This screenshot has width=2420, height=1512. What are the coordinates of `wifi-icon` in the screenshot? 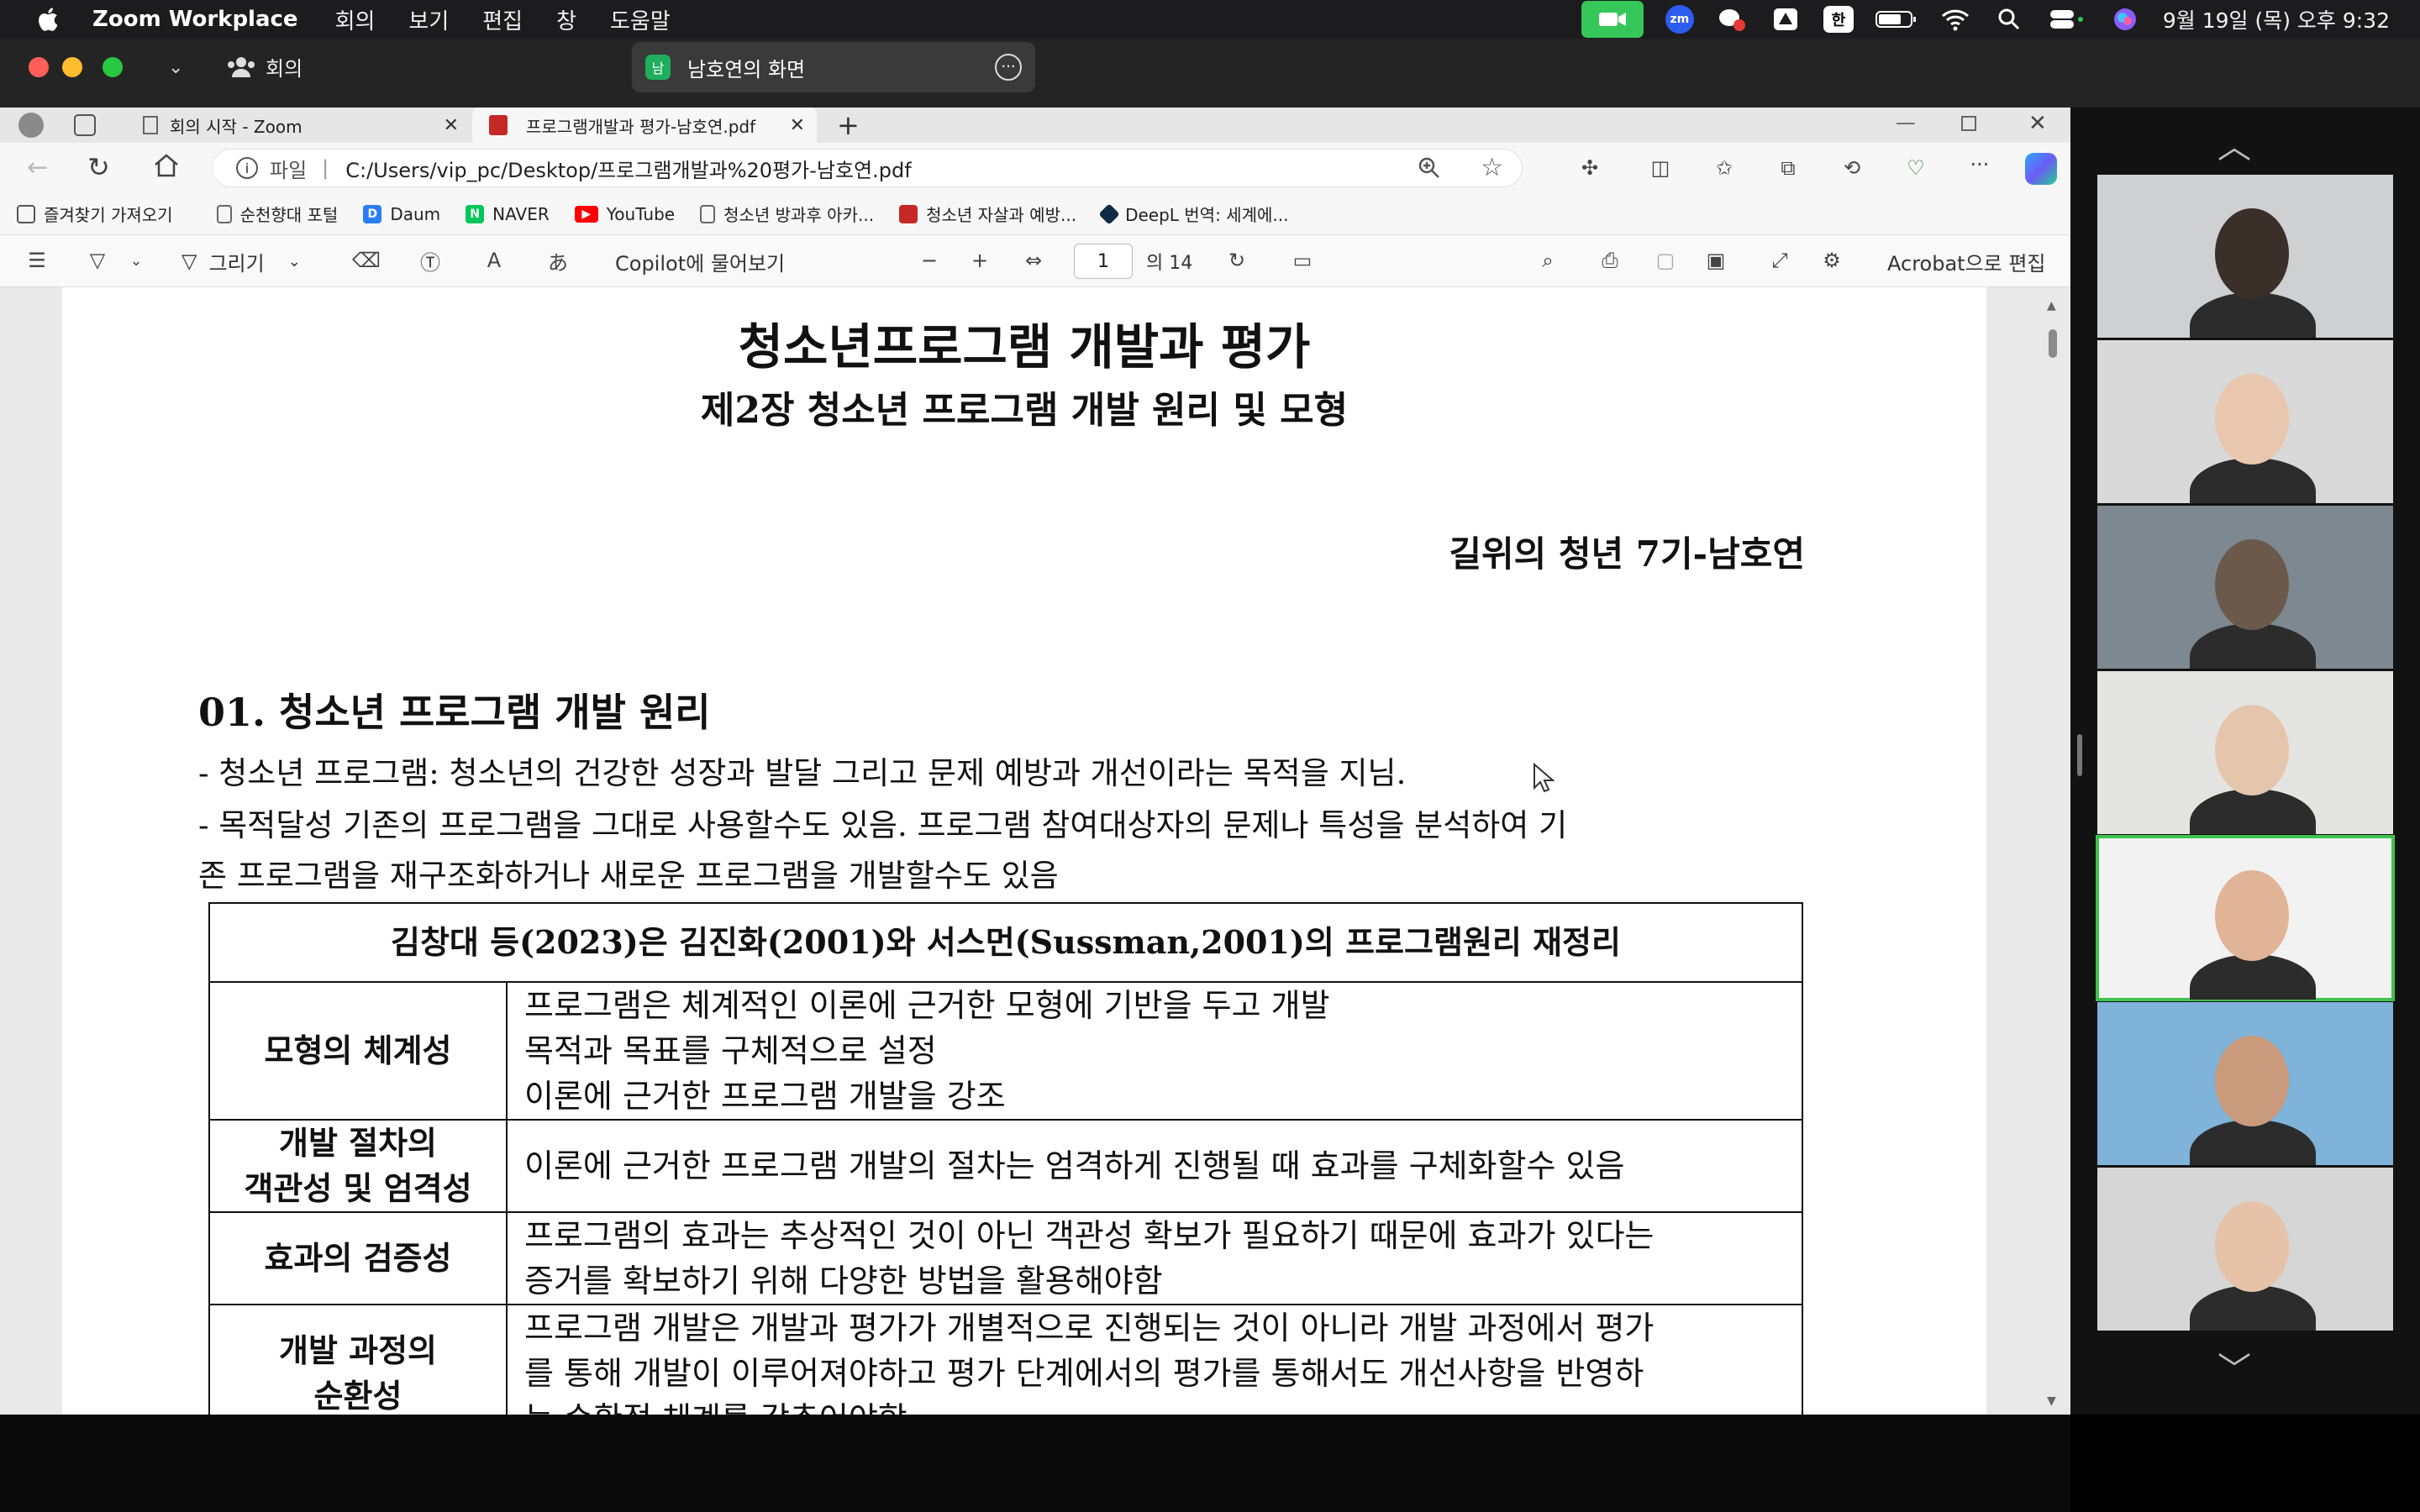 It's located at (1955, 19).